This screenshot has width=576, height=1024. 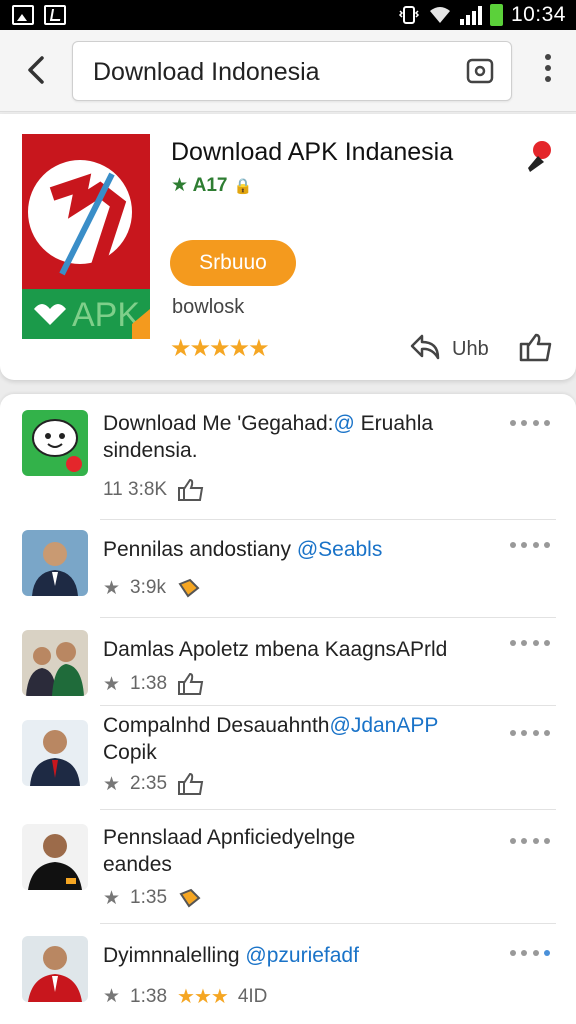 I want to click on clock: 10:34, so click(x=538, y=14).